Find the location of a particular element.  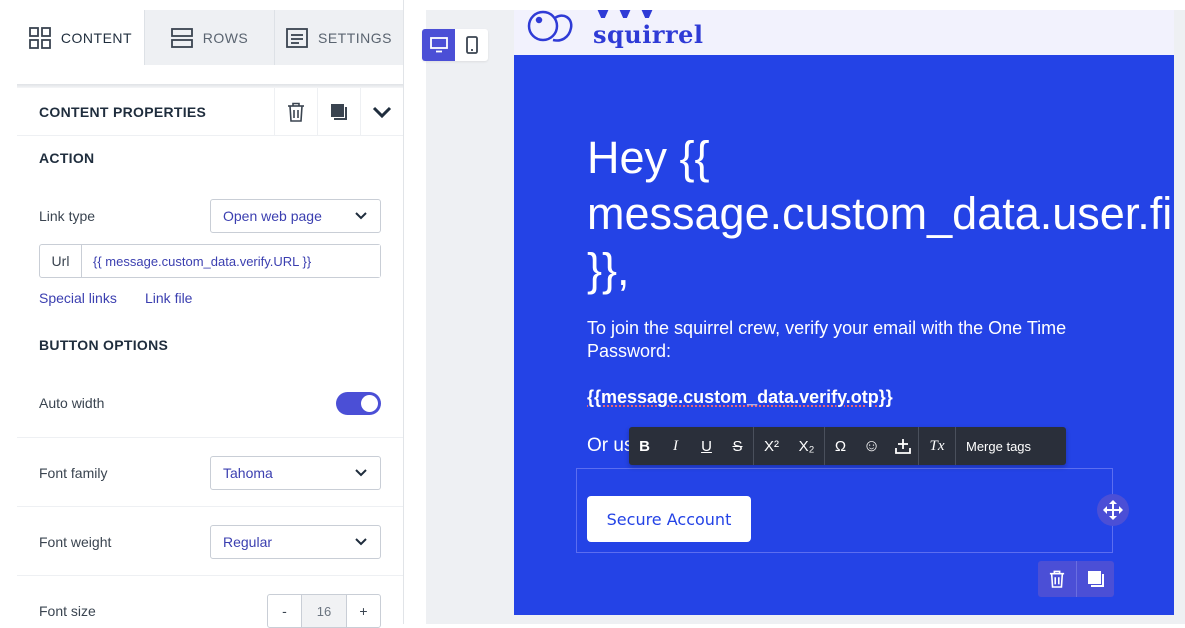

font-weight-value: Regular is located at coordinates (247, 542).